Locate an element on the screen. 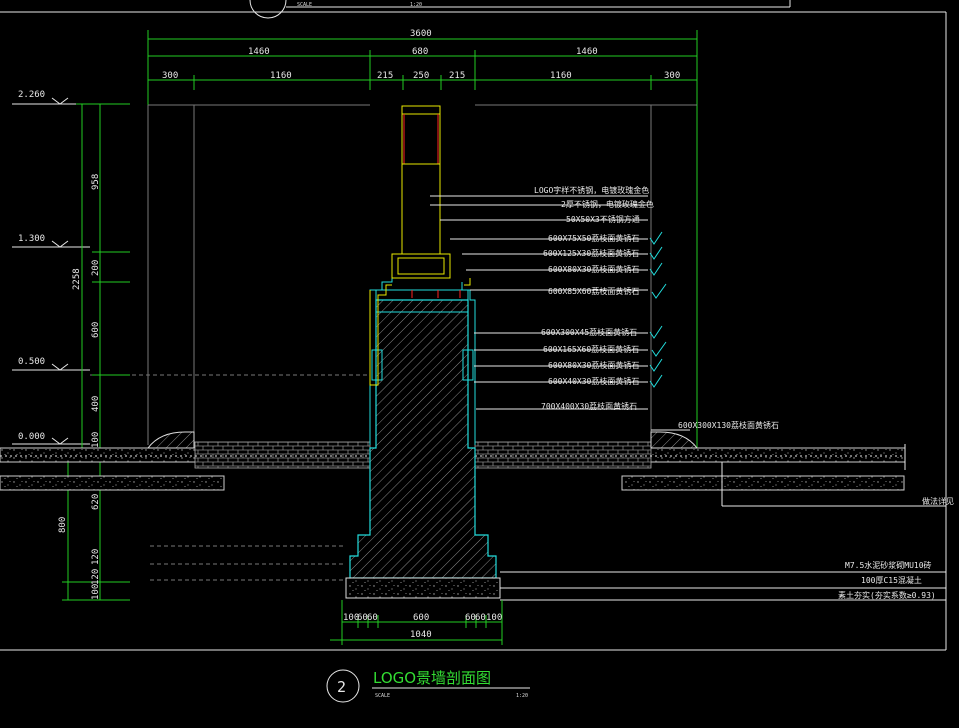 Image resolution: width=959 pixels, height=728 pixels. level-0-000: 0.000 is located at coordinates (31, 437).